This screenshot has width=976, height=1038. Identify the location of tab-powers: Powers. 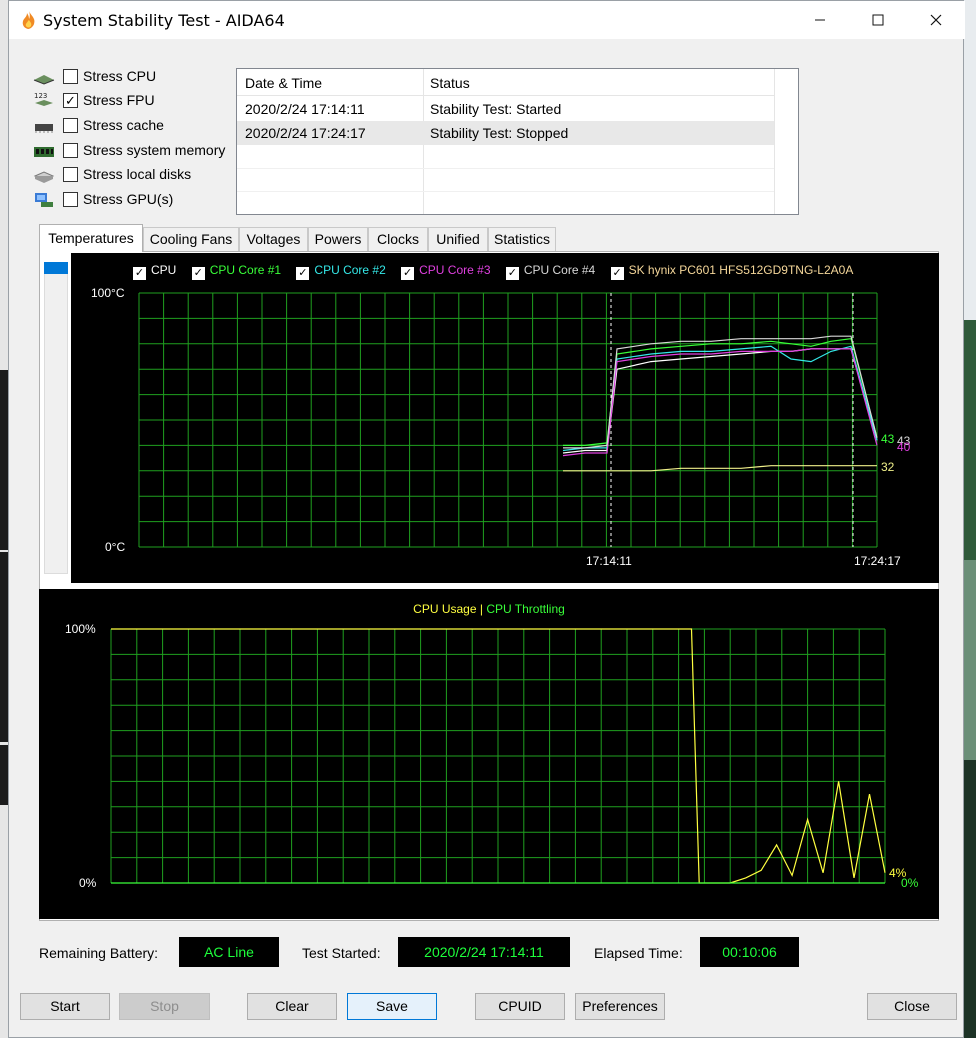
(338, 239).